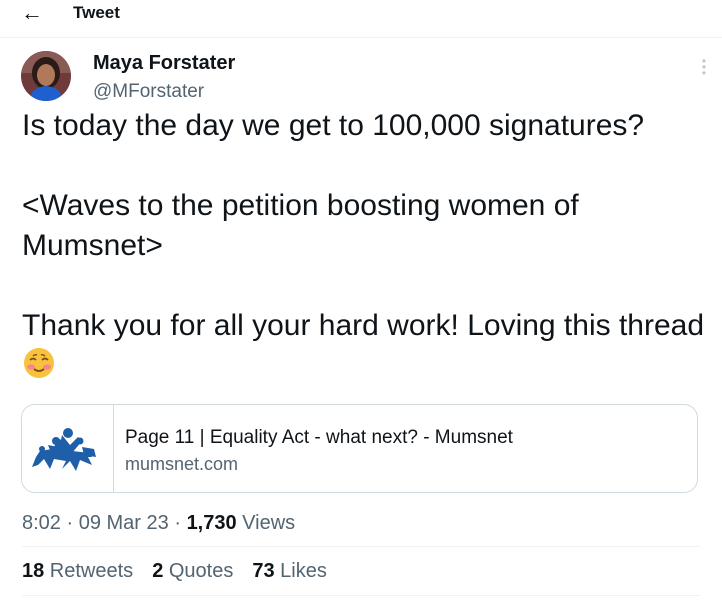 The height and width of the screenshot is (600, 722). I want to click on tweet-timestamp: 8:02 · 09 Mar 23, so click(95, 523).